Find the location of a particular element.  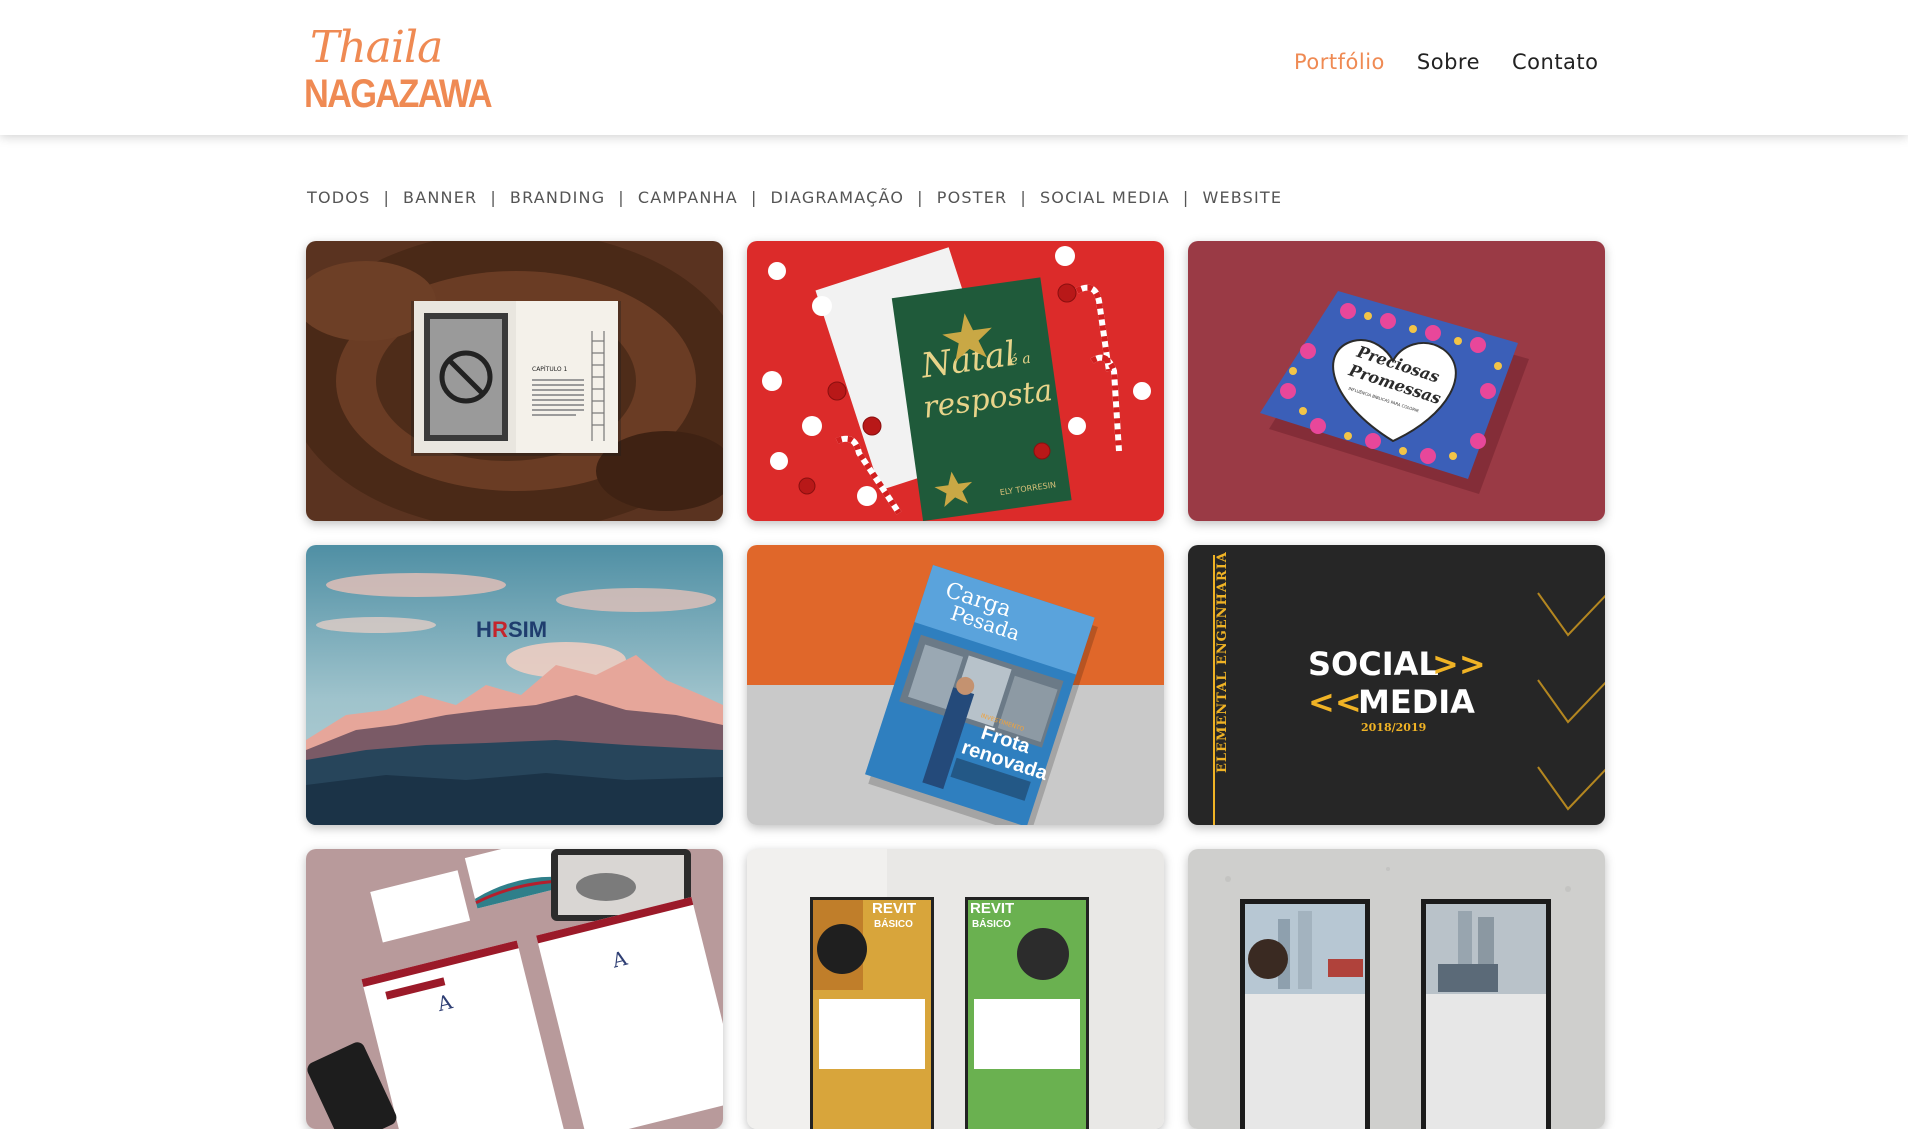

portfolio-item-branding-stationery: A A is located at coordinates (514, 989).